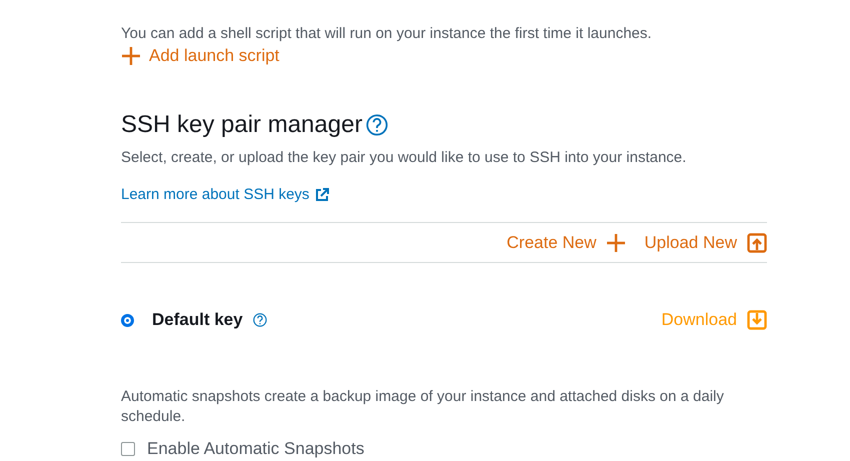 This screenshot has width=850, height=461. What do you see at coordinates (444, 56) in the screenshot?
I see `add-launch-script-link: Add launch script` at bounding box center [444, 56].